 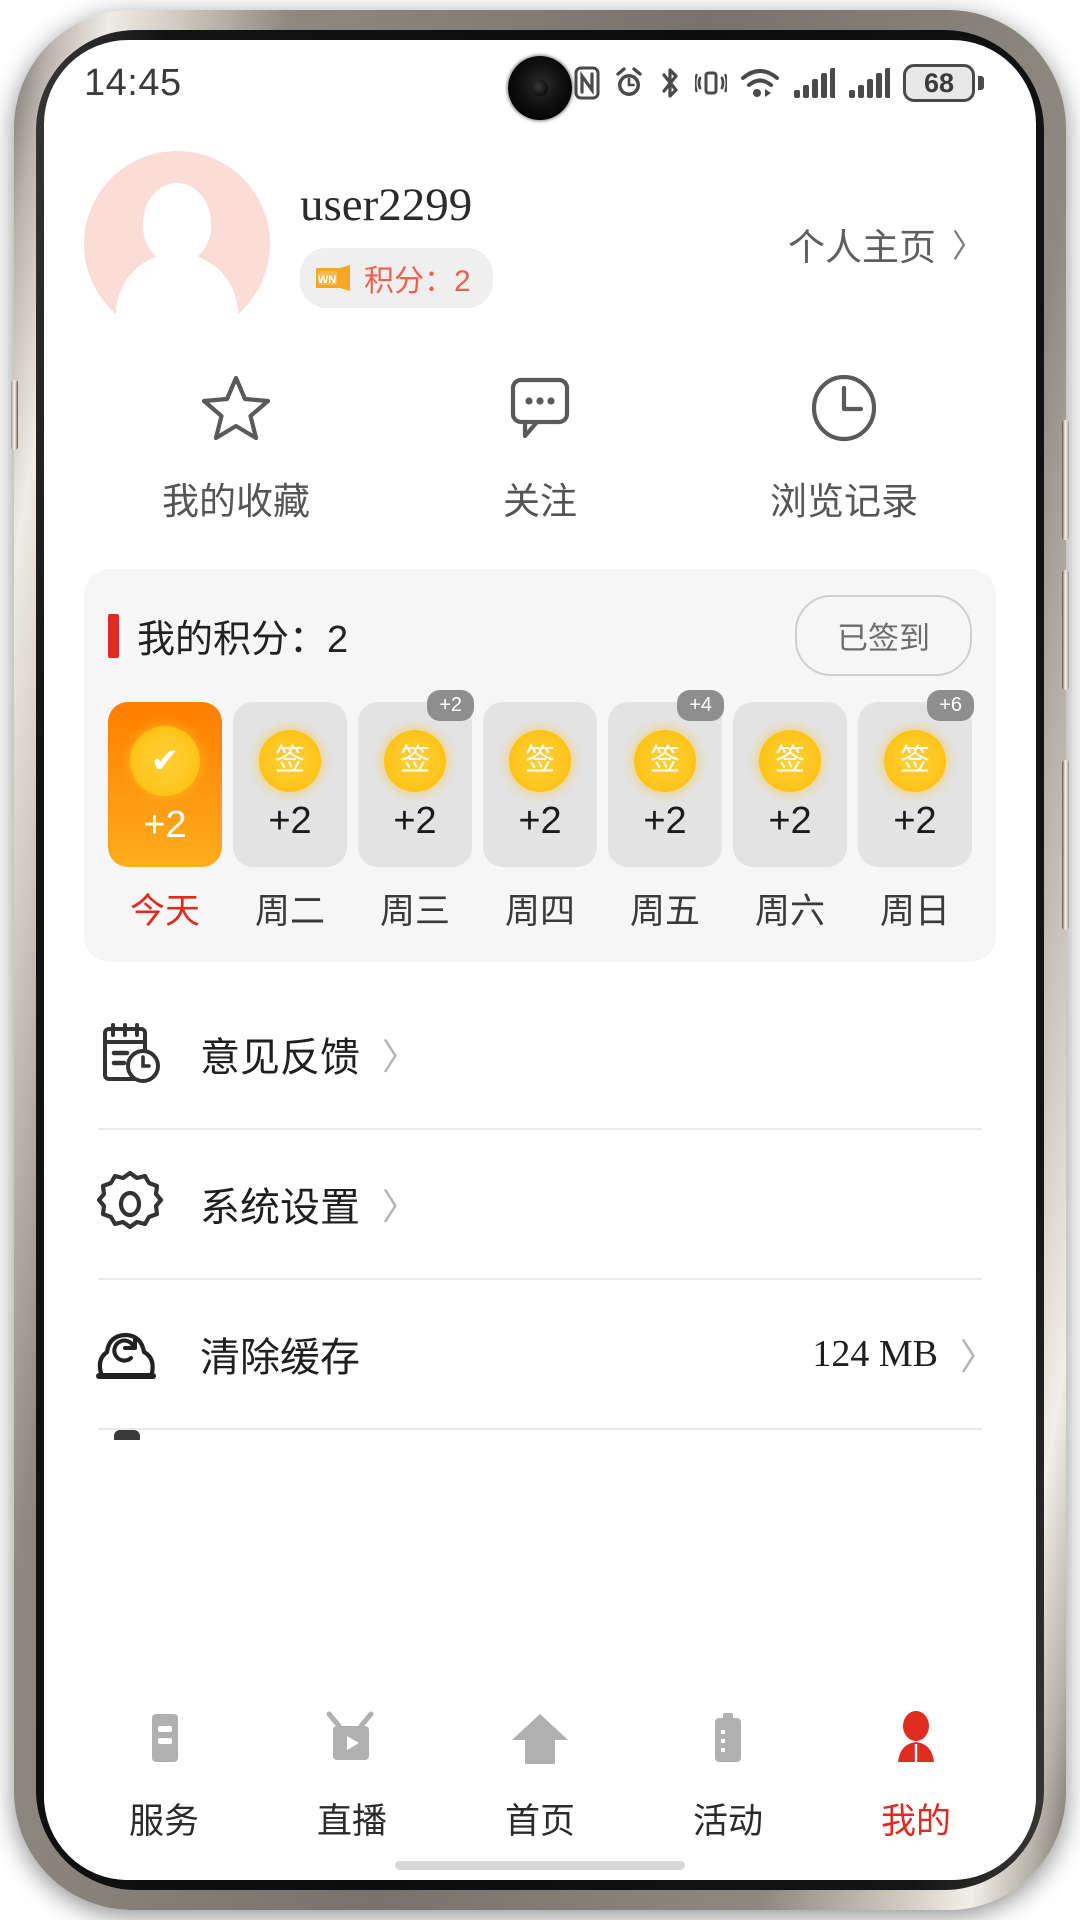 I want to click on battery-icon: 68, so click(x=943, y=83).